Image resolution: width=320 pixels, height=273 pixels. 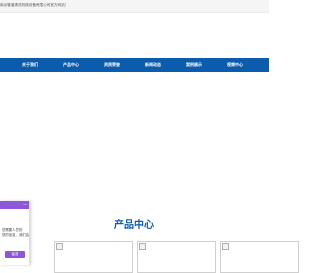 I want to click on nav-item-videos: 视频中心, so click(x=235, y=65).